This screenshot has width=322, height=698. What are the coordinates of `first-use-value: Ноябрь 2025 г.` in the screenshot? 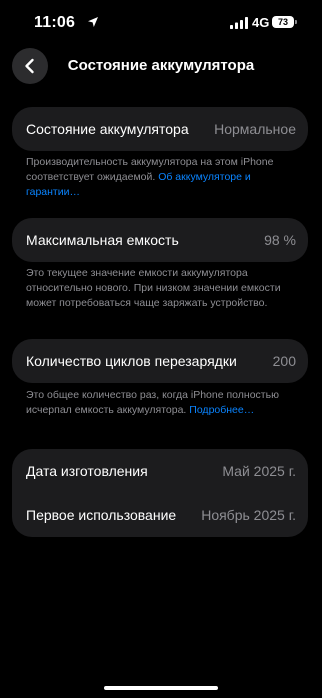 It's located at (248, 515).